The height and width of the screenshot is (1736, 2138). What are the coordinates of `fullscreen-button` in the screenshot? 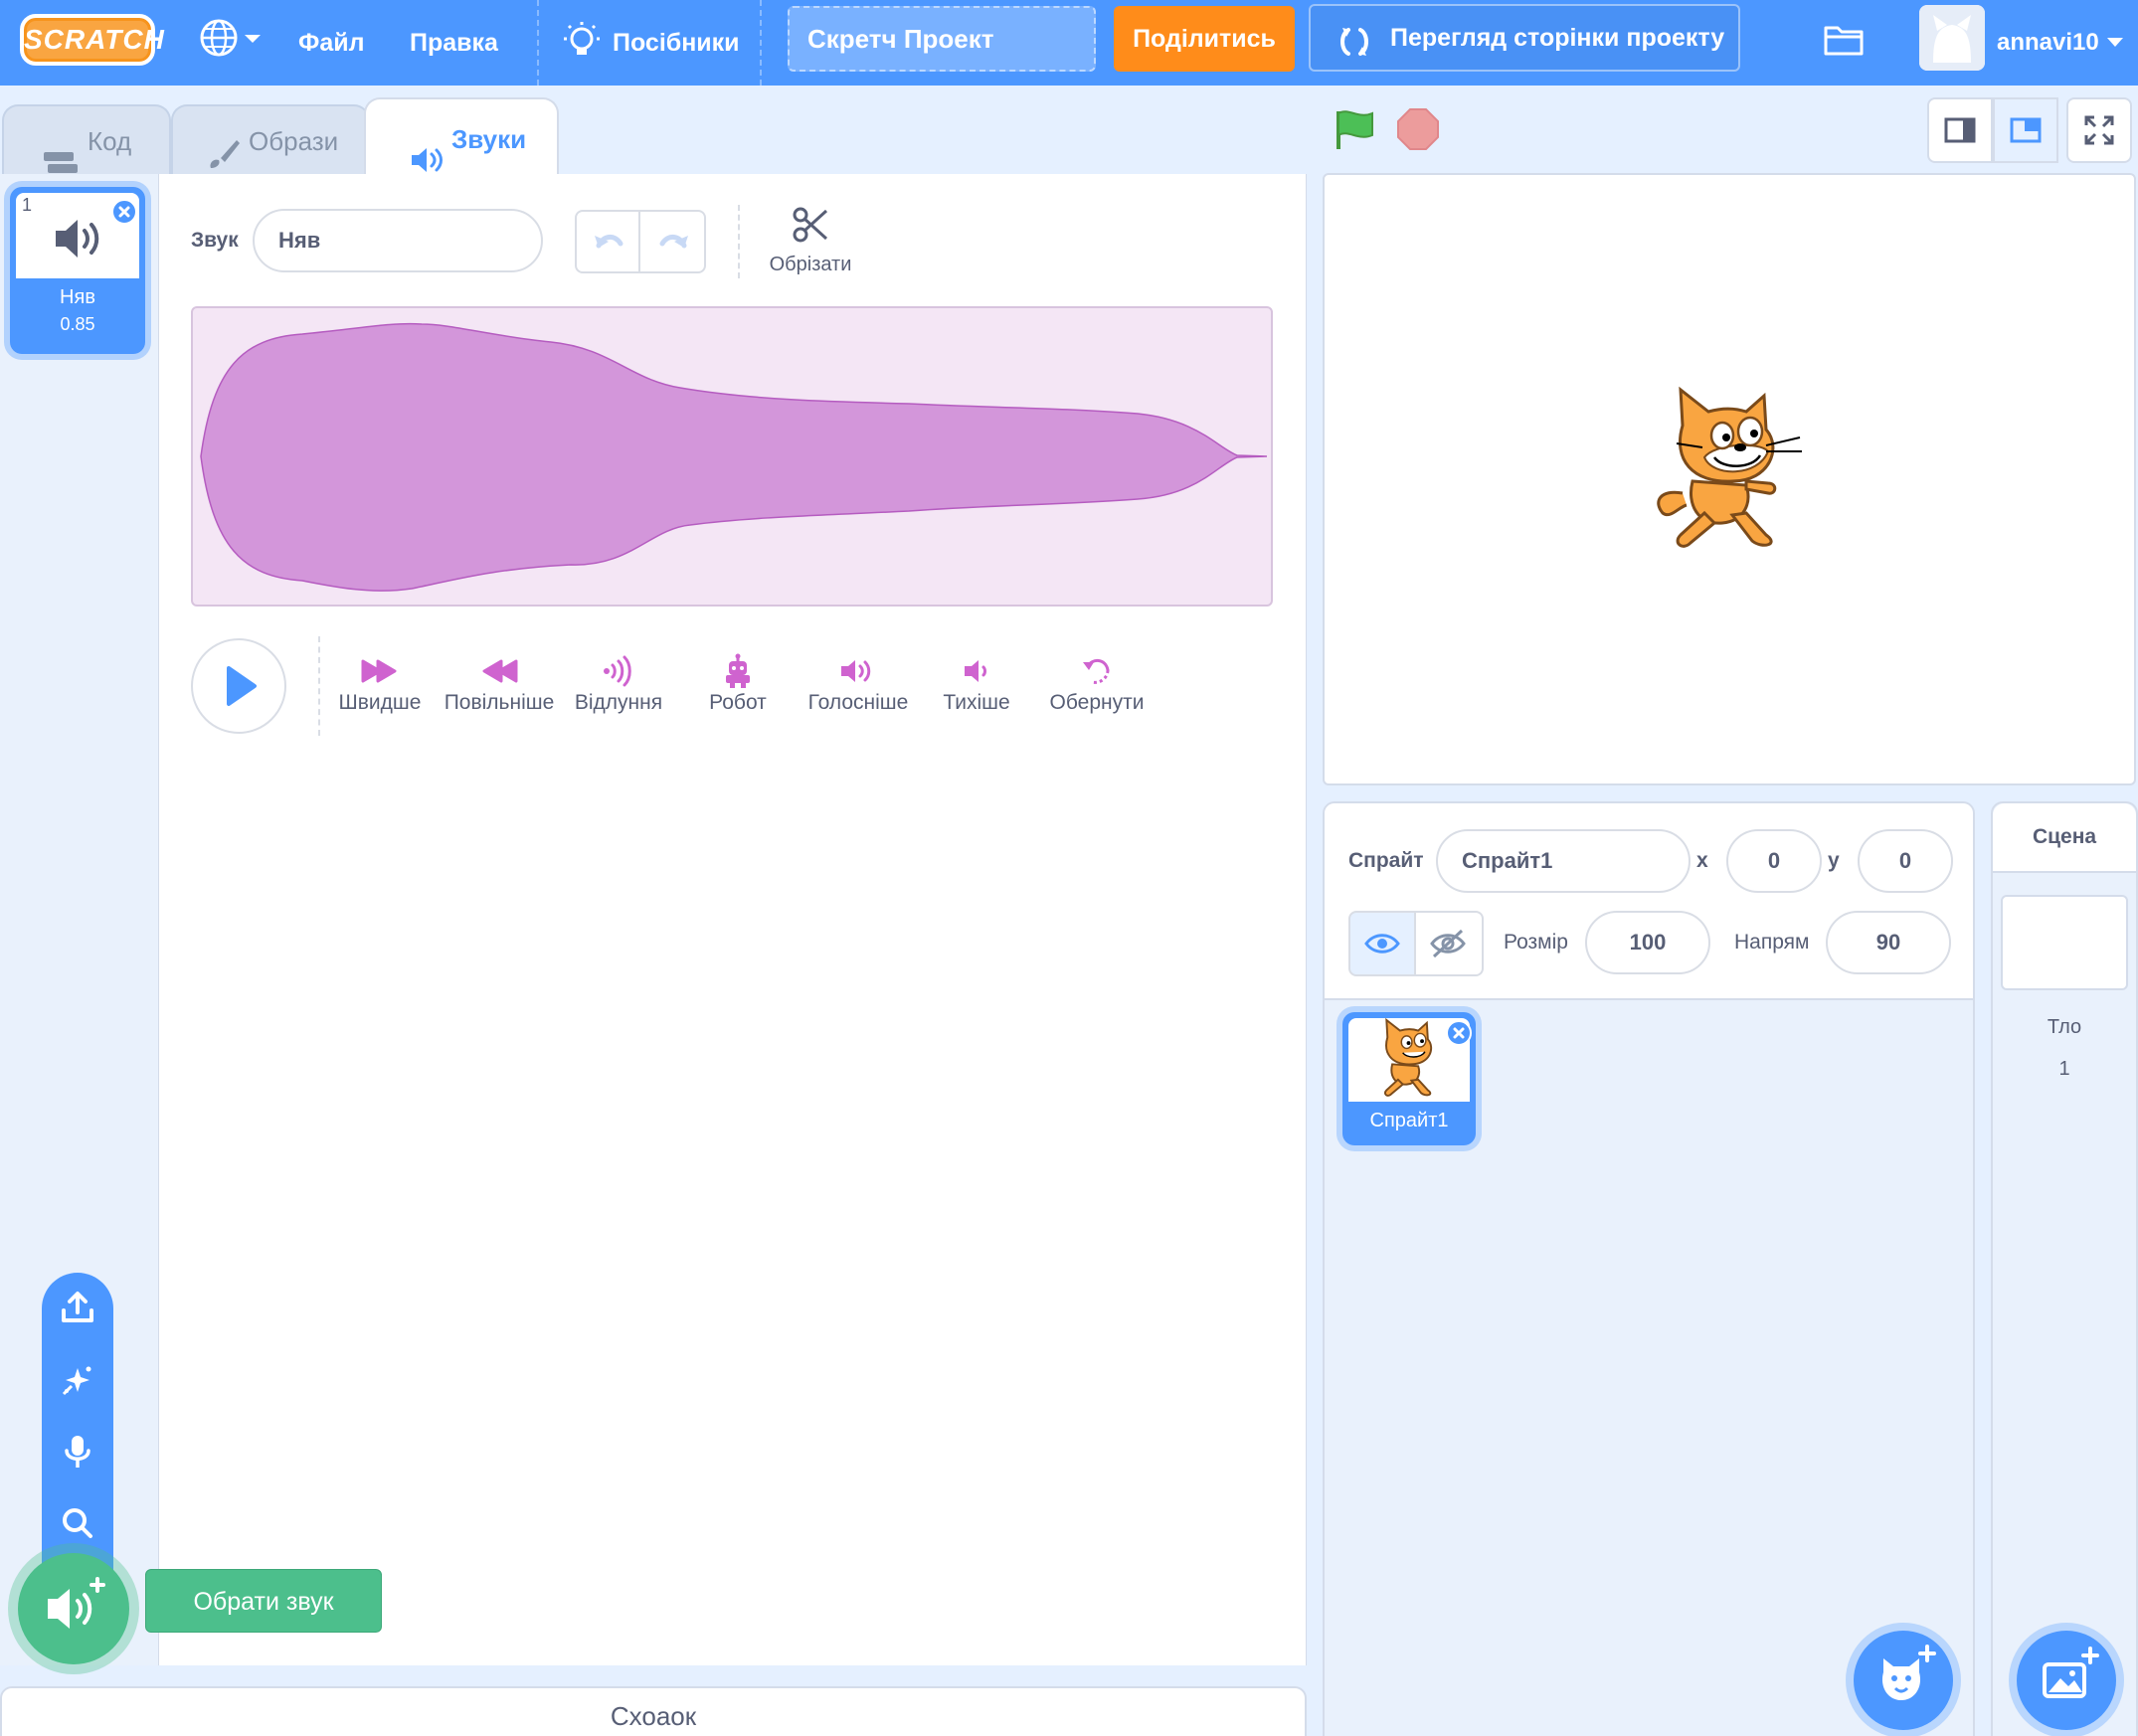 It's located at (2099, 130).